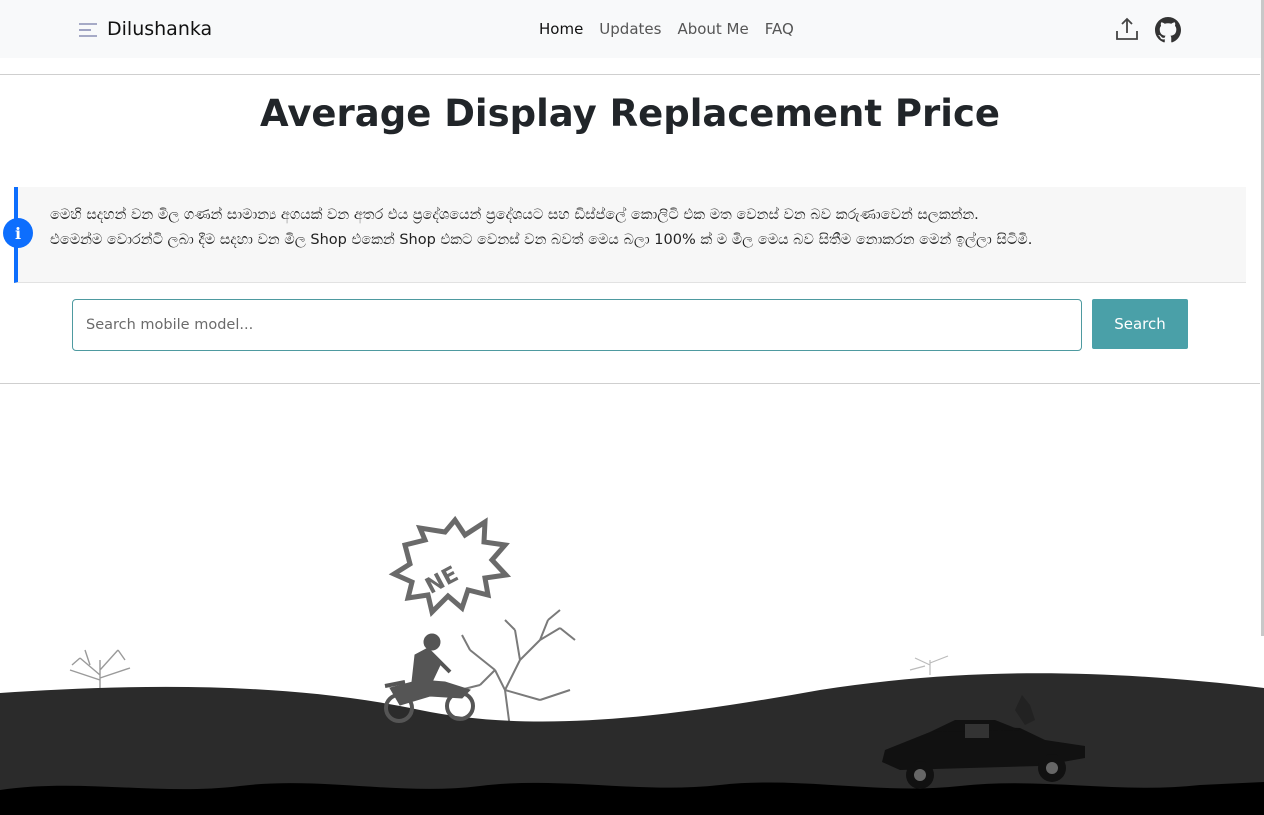 This screenshot has width=1264, height=815. I want to click on navbar: Dilushanka Home Updates About Me FAQ, so click(632, 29).